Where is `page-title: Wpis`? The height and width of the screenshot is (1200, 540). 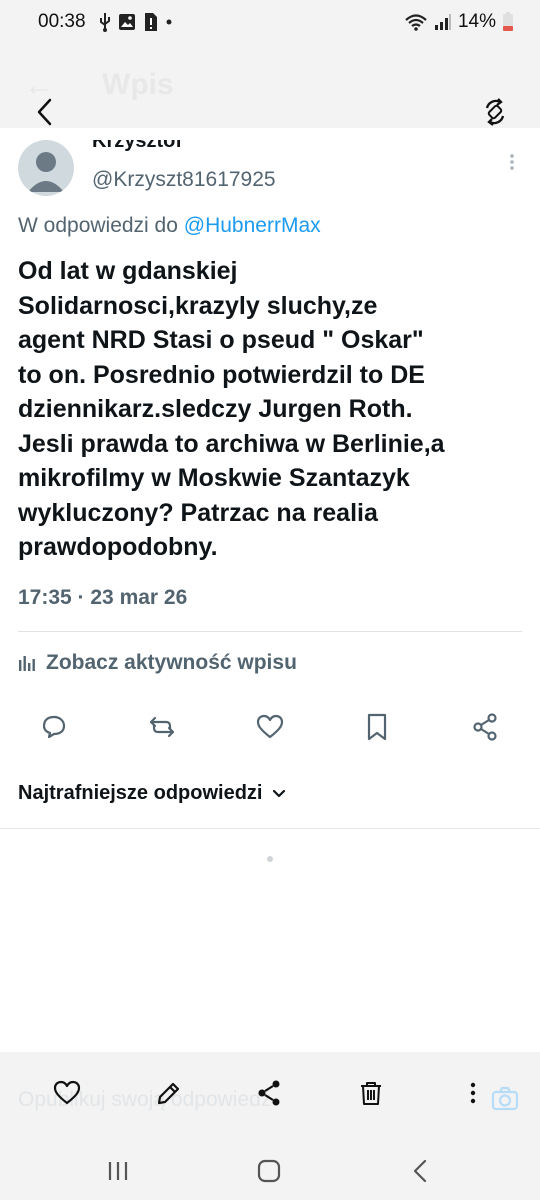
page-title: Wpis is located at coordinates (138, 84).